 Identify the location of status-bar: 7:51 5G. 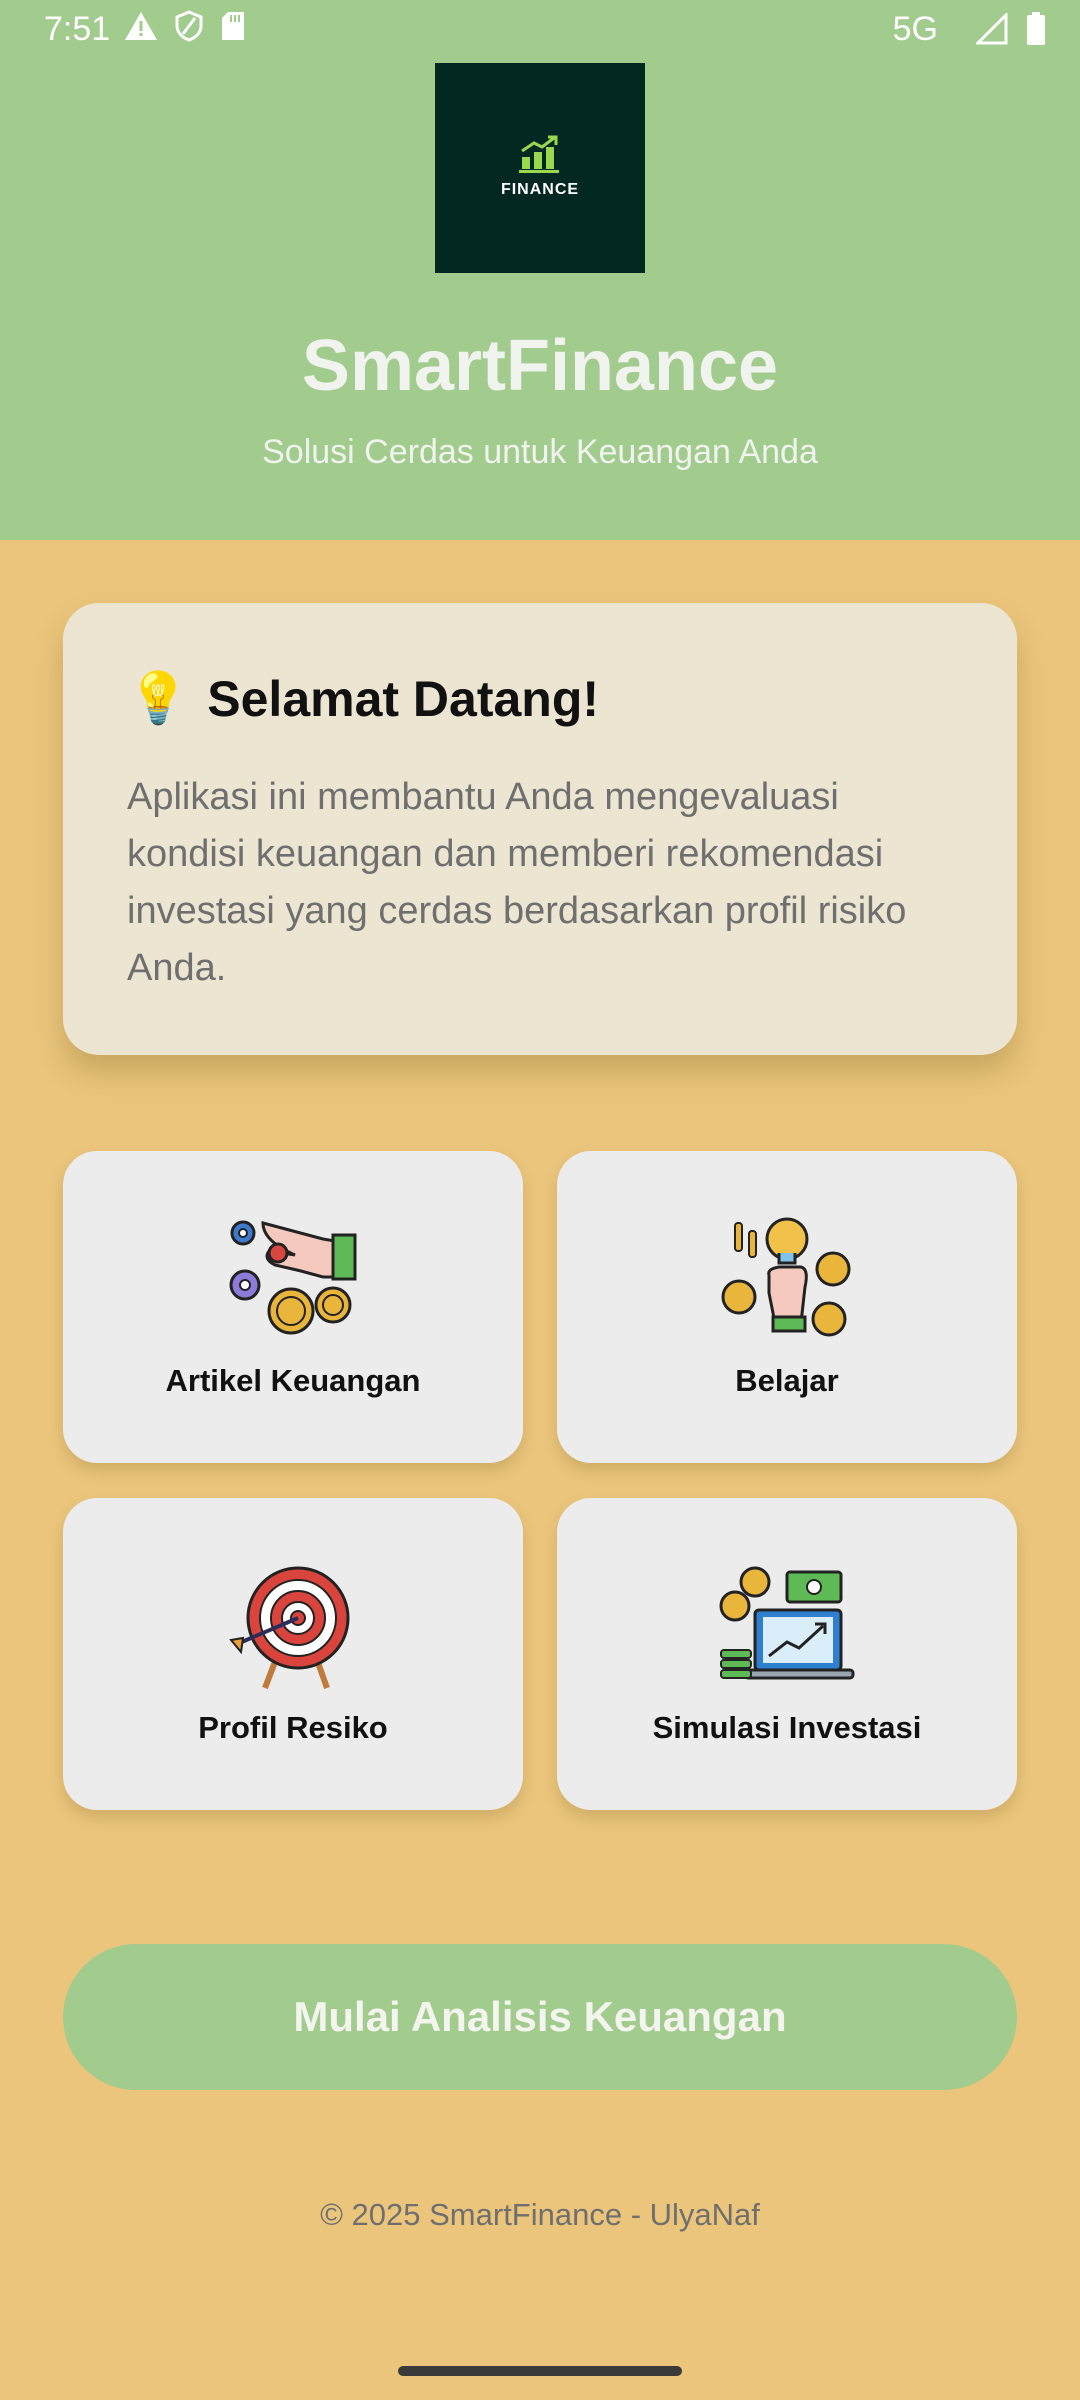
(540, 31).